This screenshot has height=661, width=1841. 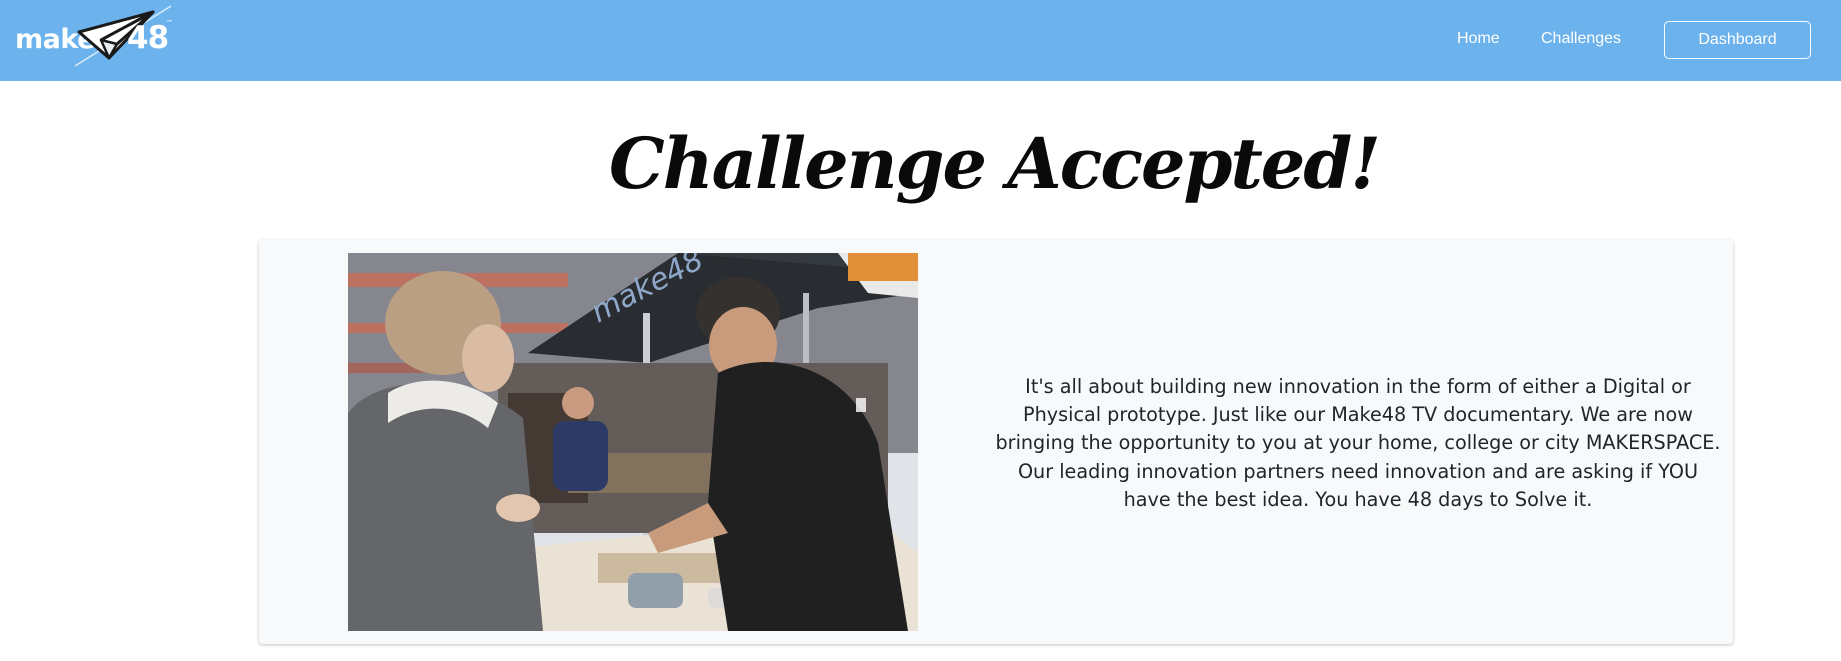 I want to click on nav-link-home: Home, so click(x=1478, y=39).